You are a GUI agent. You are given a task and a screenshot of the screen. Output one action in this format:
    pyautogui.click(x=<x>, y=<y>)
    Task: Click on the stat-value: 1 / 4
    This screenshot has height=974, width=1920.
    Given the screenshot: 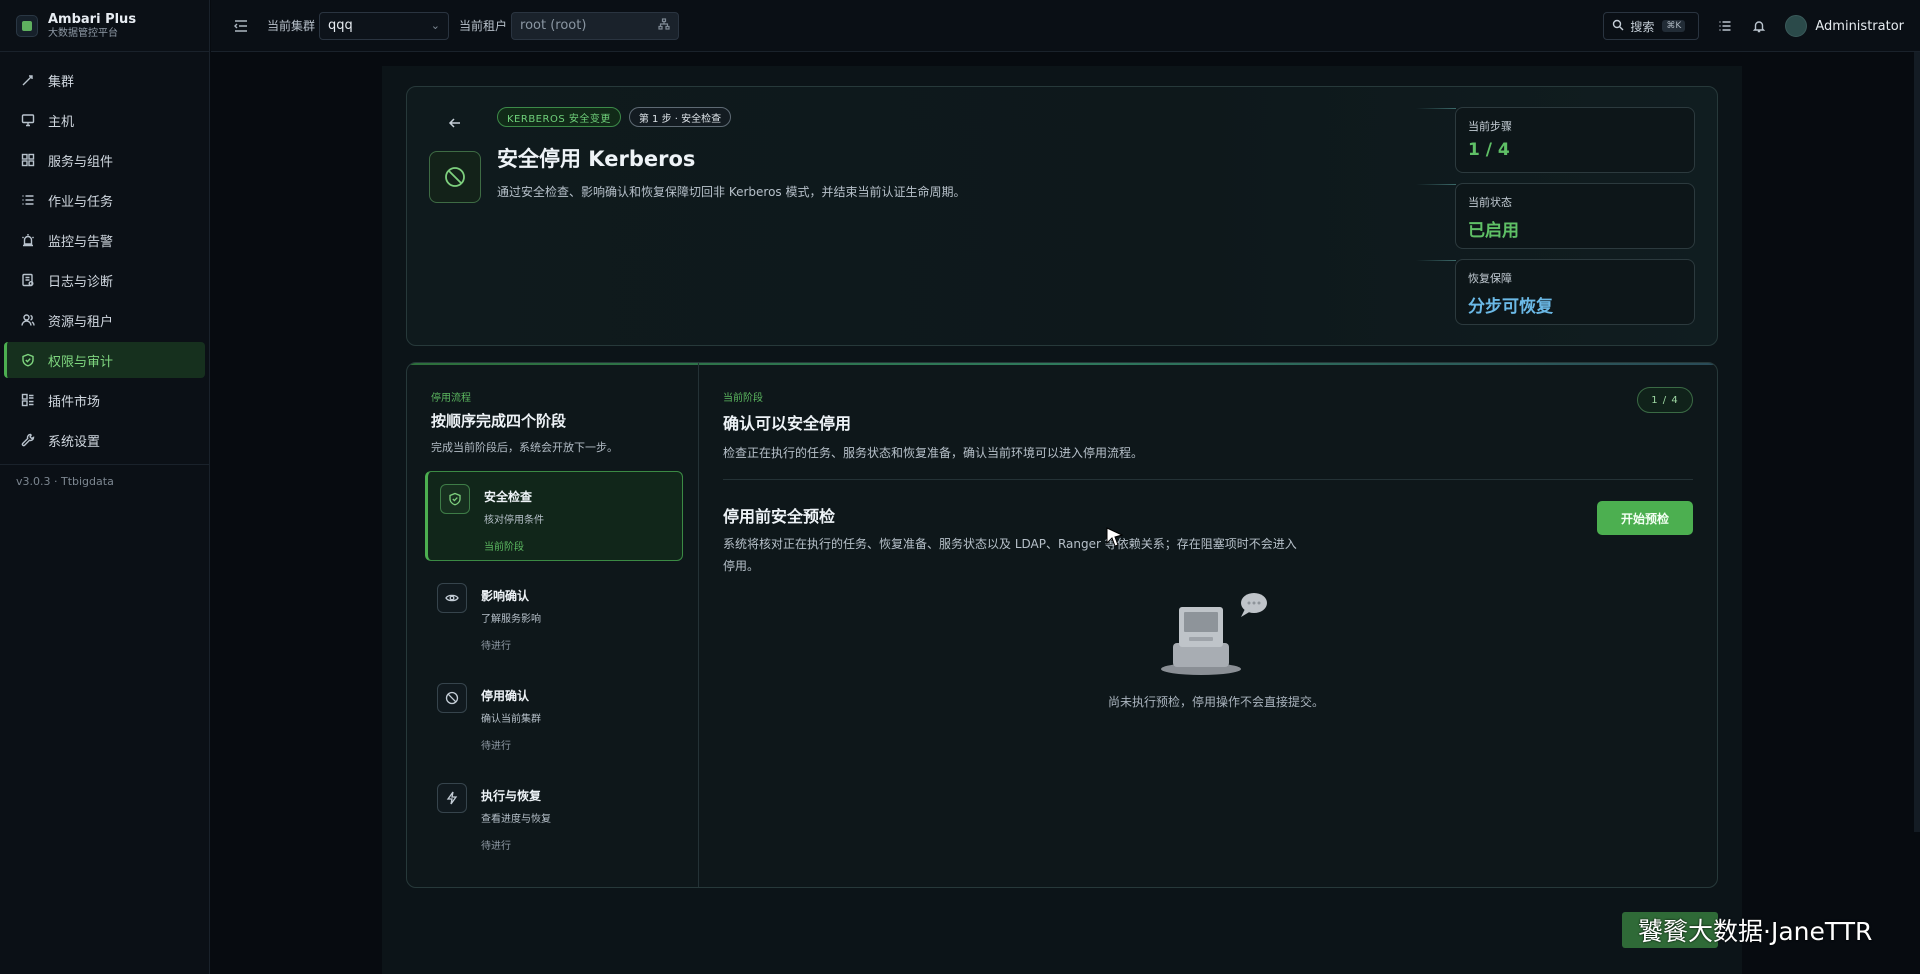 What is the action you would take?
    pyautogui.click(x=1489, y=150)
    